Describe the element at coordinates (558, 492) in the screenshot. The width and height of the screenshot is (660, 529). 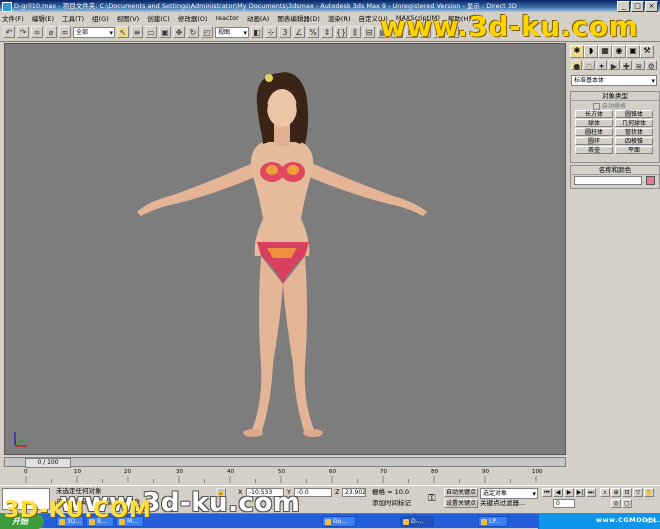
I see `previous-frame-icon: ◀` at that location.